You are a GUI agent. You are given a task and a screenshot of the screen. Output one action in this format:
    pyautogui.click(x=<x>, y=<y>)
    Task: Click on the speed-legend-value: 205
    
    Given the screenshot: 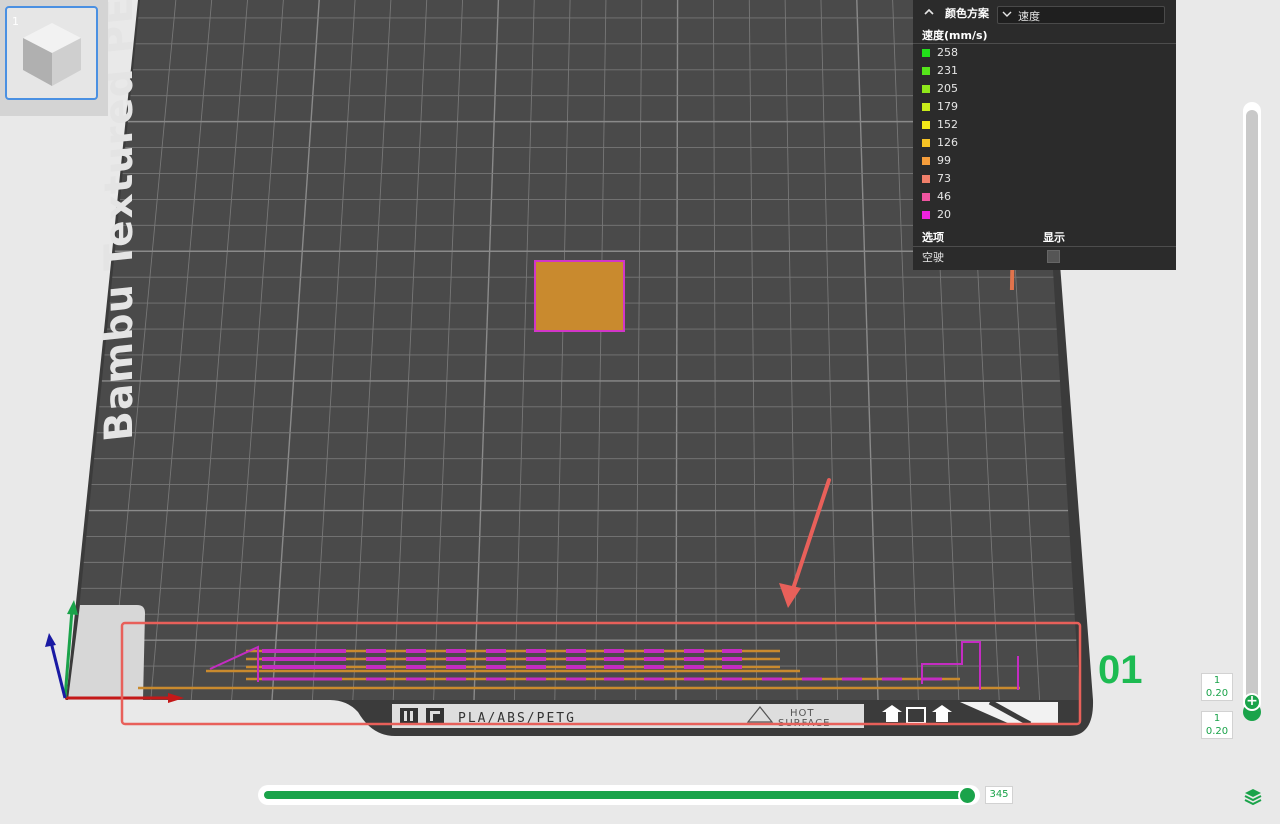 What is the action you would take?
    pyautogui.click(x=947, y=88)
    